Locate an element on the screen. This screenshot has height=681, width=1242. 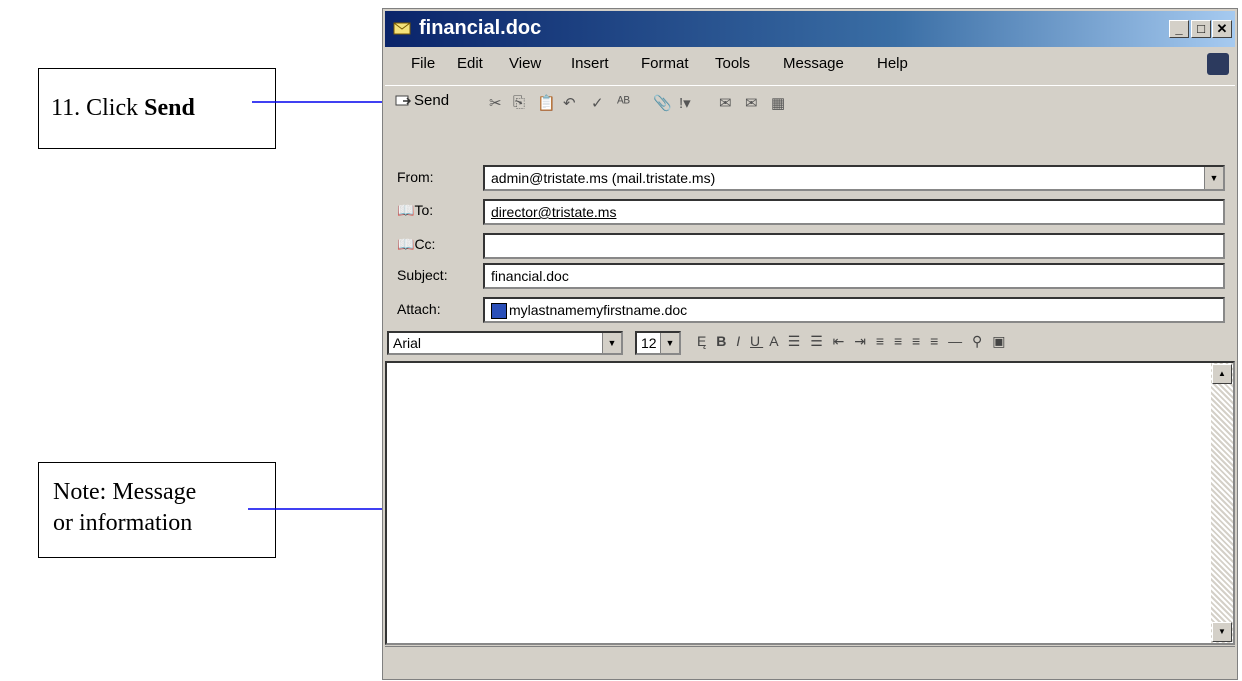
check-names-icon: ✓ is located at coordinates (597, 103).